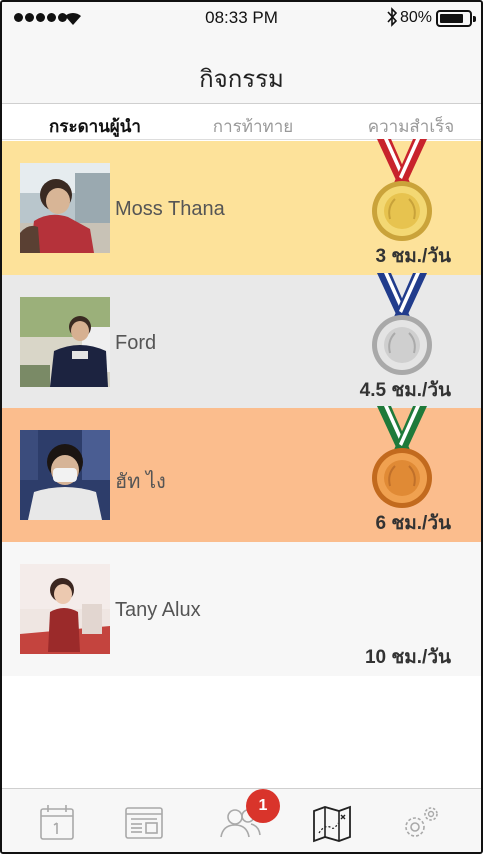 This screenshot has width=483, height=854. I want to click on segment-tabs: กระดานผู้นำ การท้าทาย ความสำเร็จ, so click(241, 122).